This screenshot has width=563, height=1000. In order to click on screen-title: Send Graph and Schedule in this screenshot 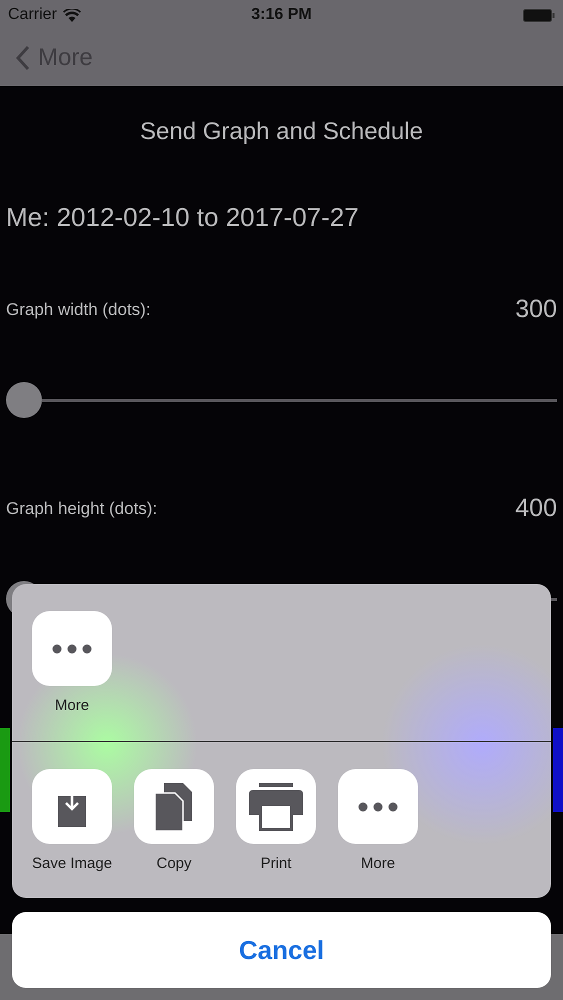, I will do `click(281, 132)`.